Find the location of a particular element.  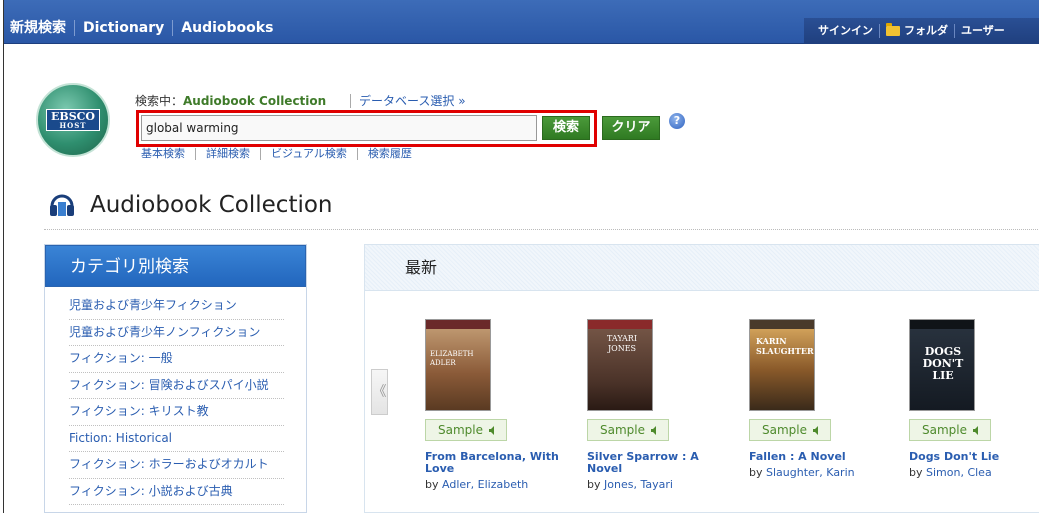

category-item: 児童および青少年フィクション is located at coordinates (176, 306).